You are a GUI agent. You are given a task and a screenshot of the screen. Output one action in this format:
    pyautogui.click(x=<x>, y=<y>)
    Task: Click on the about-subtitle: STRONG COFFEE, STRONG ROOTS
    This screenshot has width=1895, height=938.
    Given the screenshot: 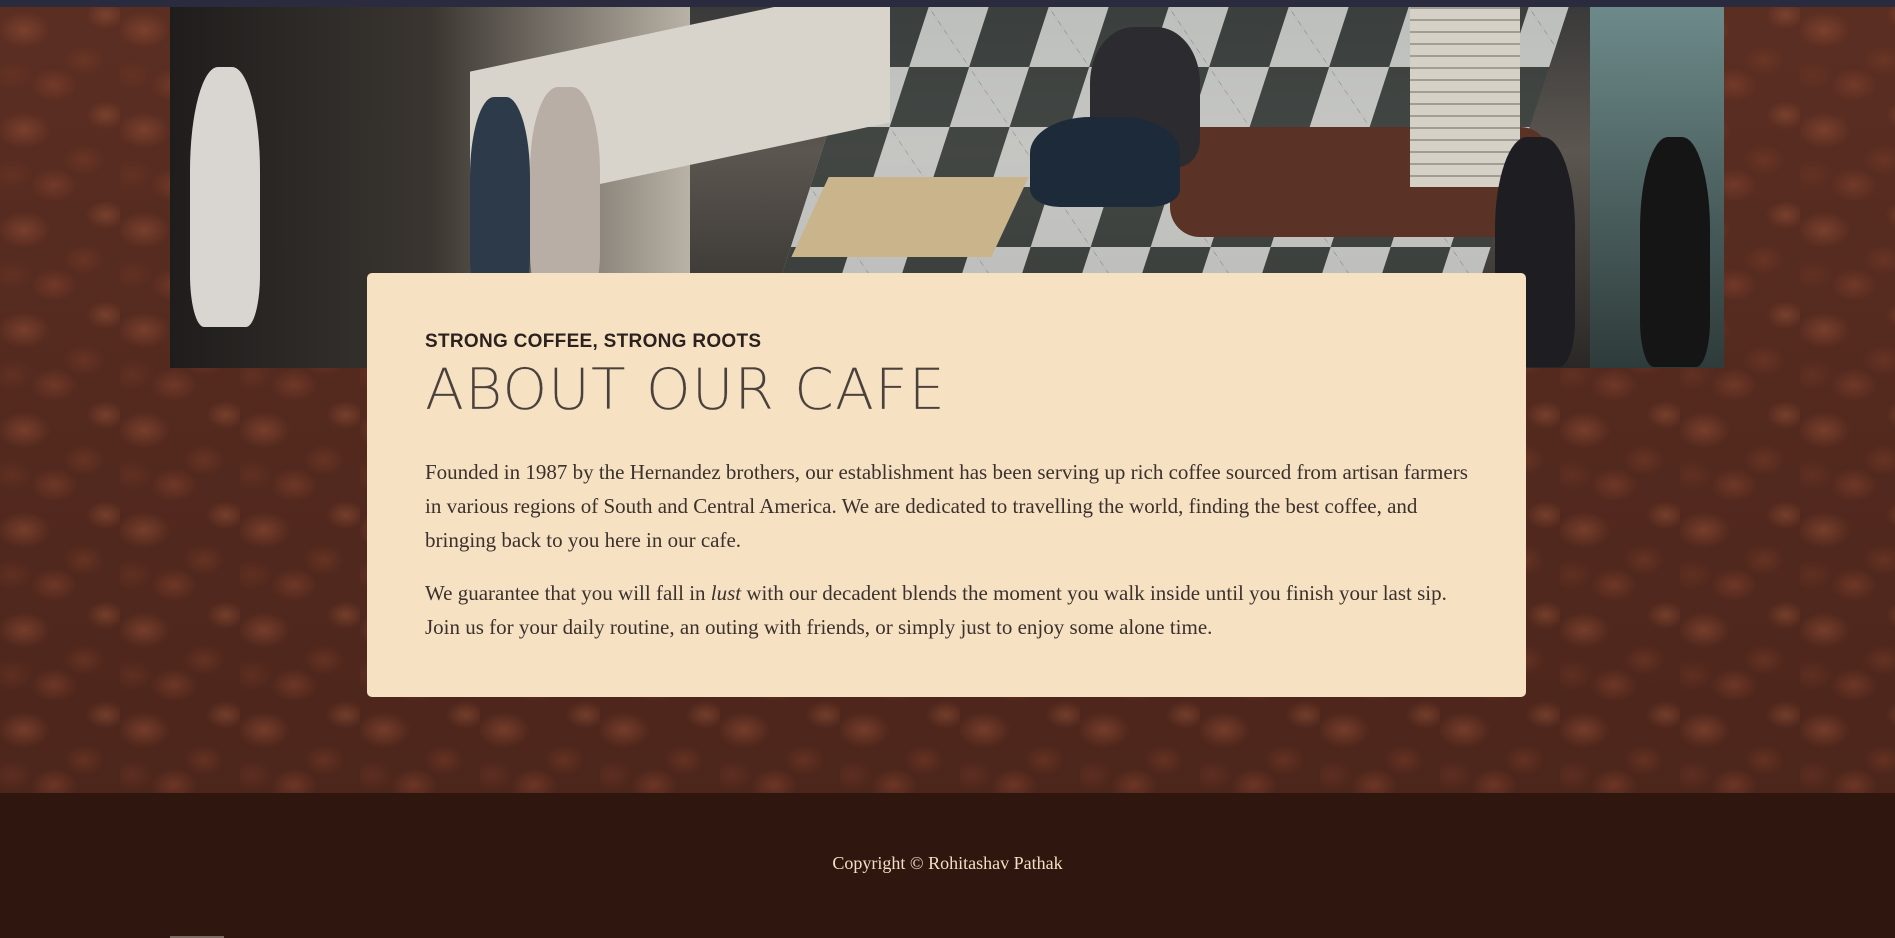 What is the action you would take?
    pyautogui.click(x=593, y=341)
    